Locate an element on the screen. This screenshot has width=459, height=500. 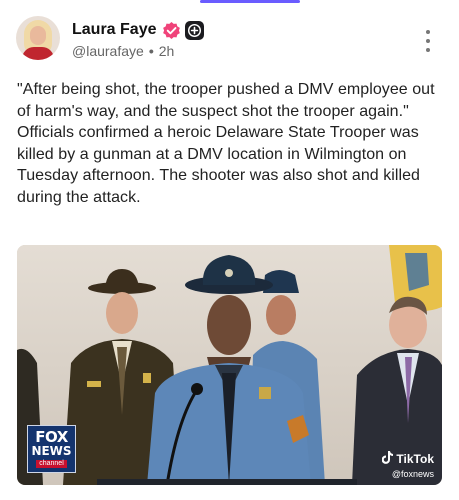
display-name: Laura Faye is located at coordinates (114, 30).